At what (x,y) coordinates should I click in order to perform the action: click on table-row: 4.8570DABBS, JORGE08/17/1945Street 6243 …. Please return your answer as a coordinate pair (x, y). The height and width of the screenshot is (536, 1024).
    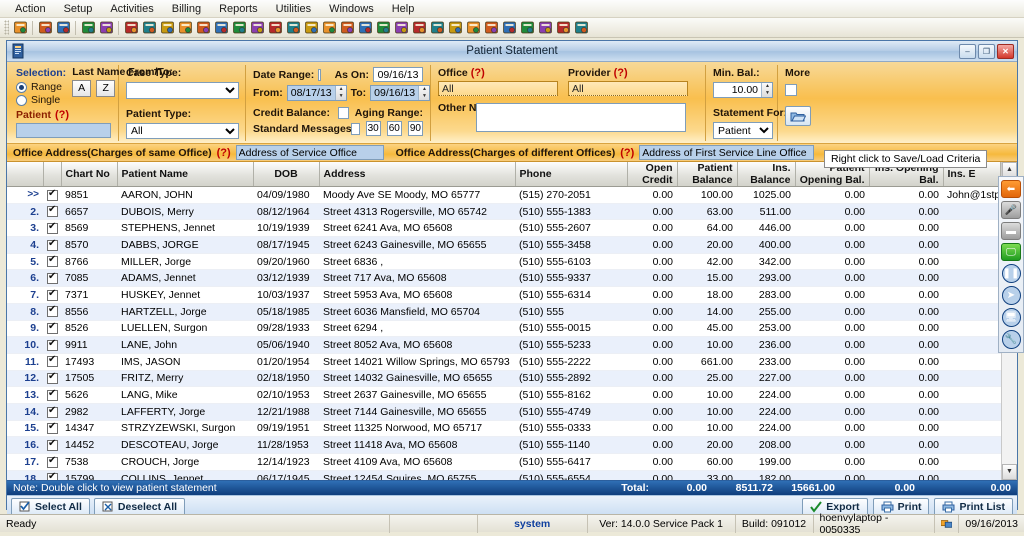
    Looking at the image, I should click on (504, 245).